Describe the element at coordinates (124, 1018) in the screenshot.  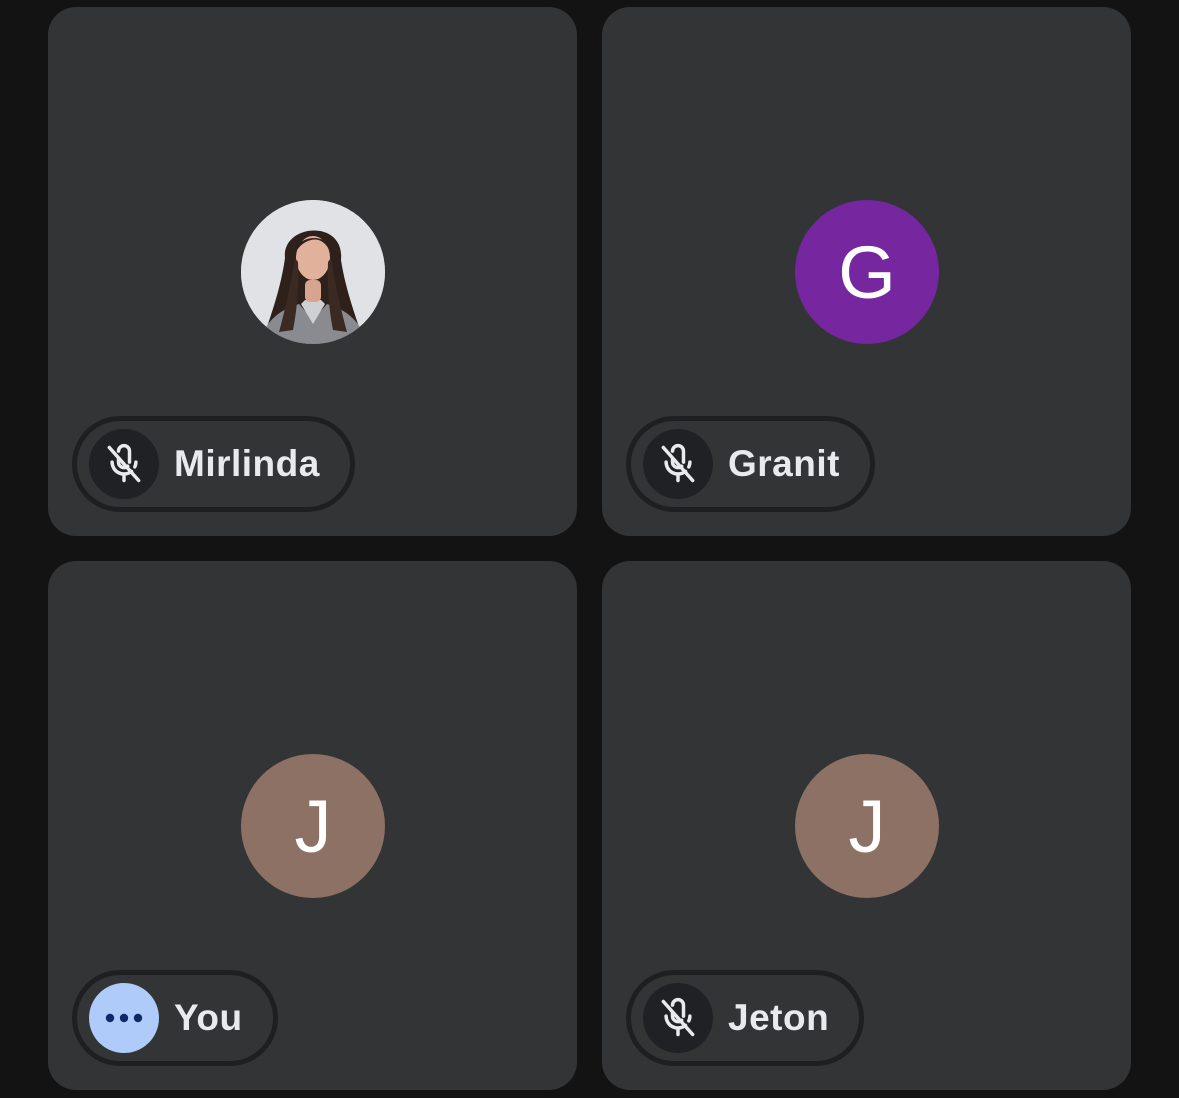
I see `more-dots-icon` at that location.